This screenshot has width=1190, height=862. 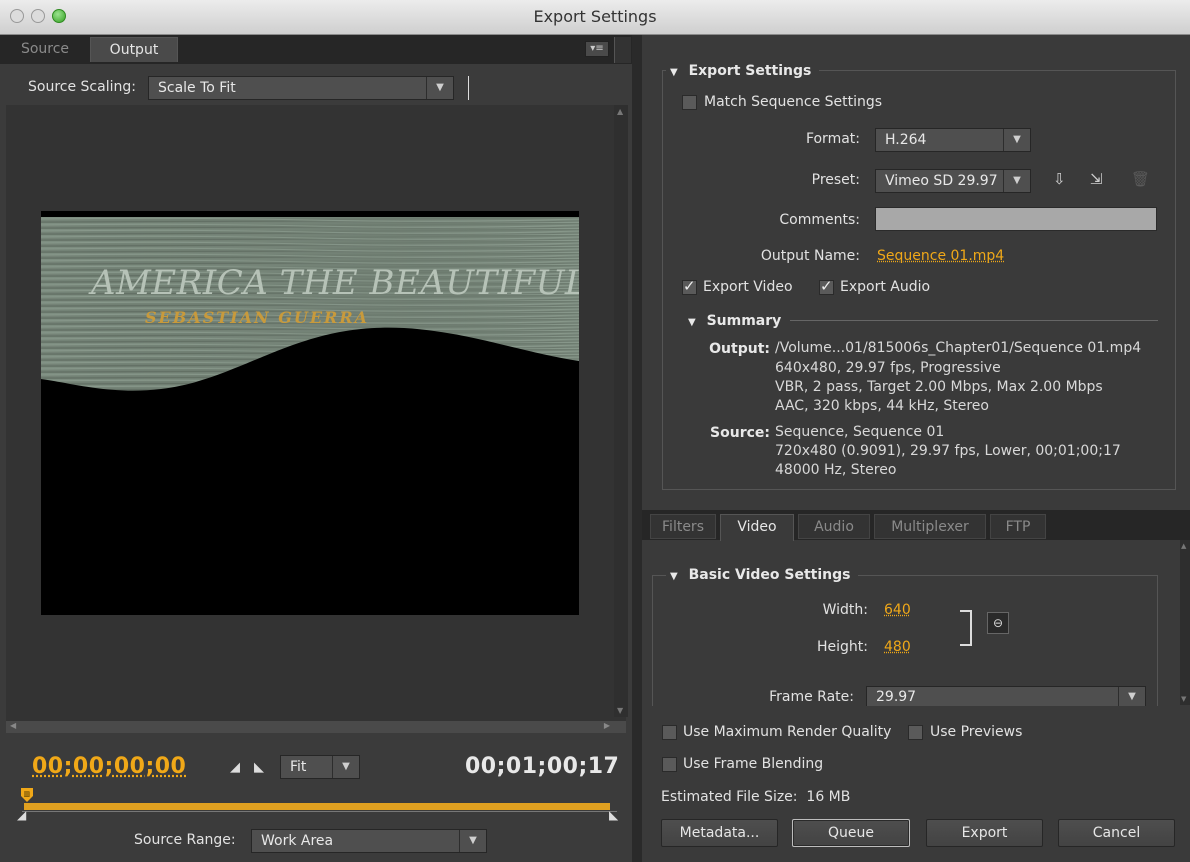 What do you see at coordinates (834, 526) in the screenshot?
I see `tab-audio: Audio` at bounding box center [834, 526].